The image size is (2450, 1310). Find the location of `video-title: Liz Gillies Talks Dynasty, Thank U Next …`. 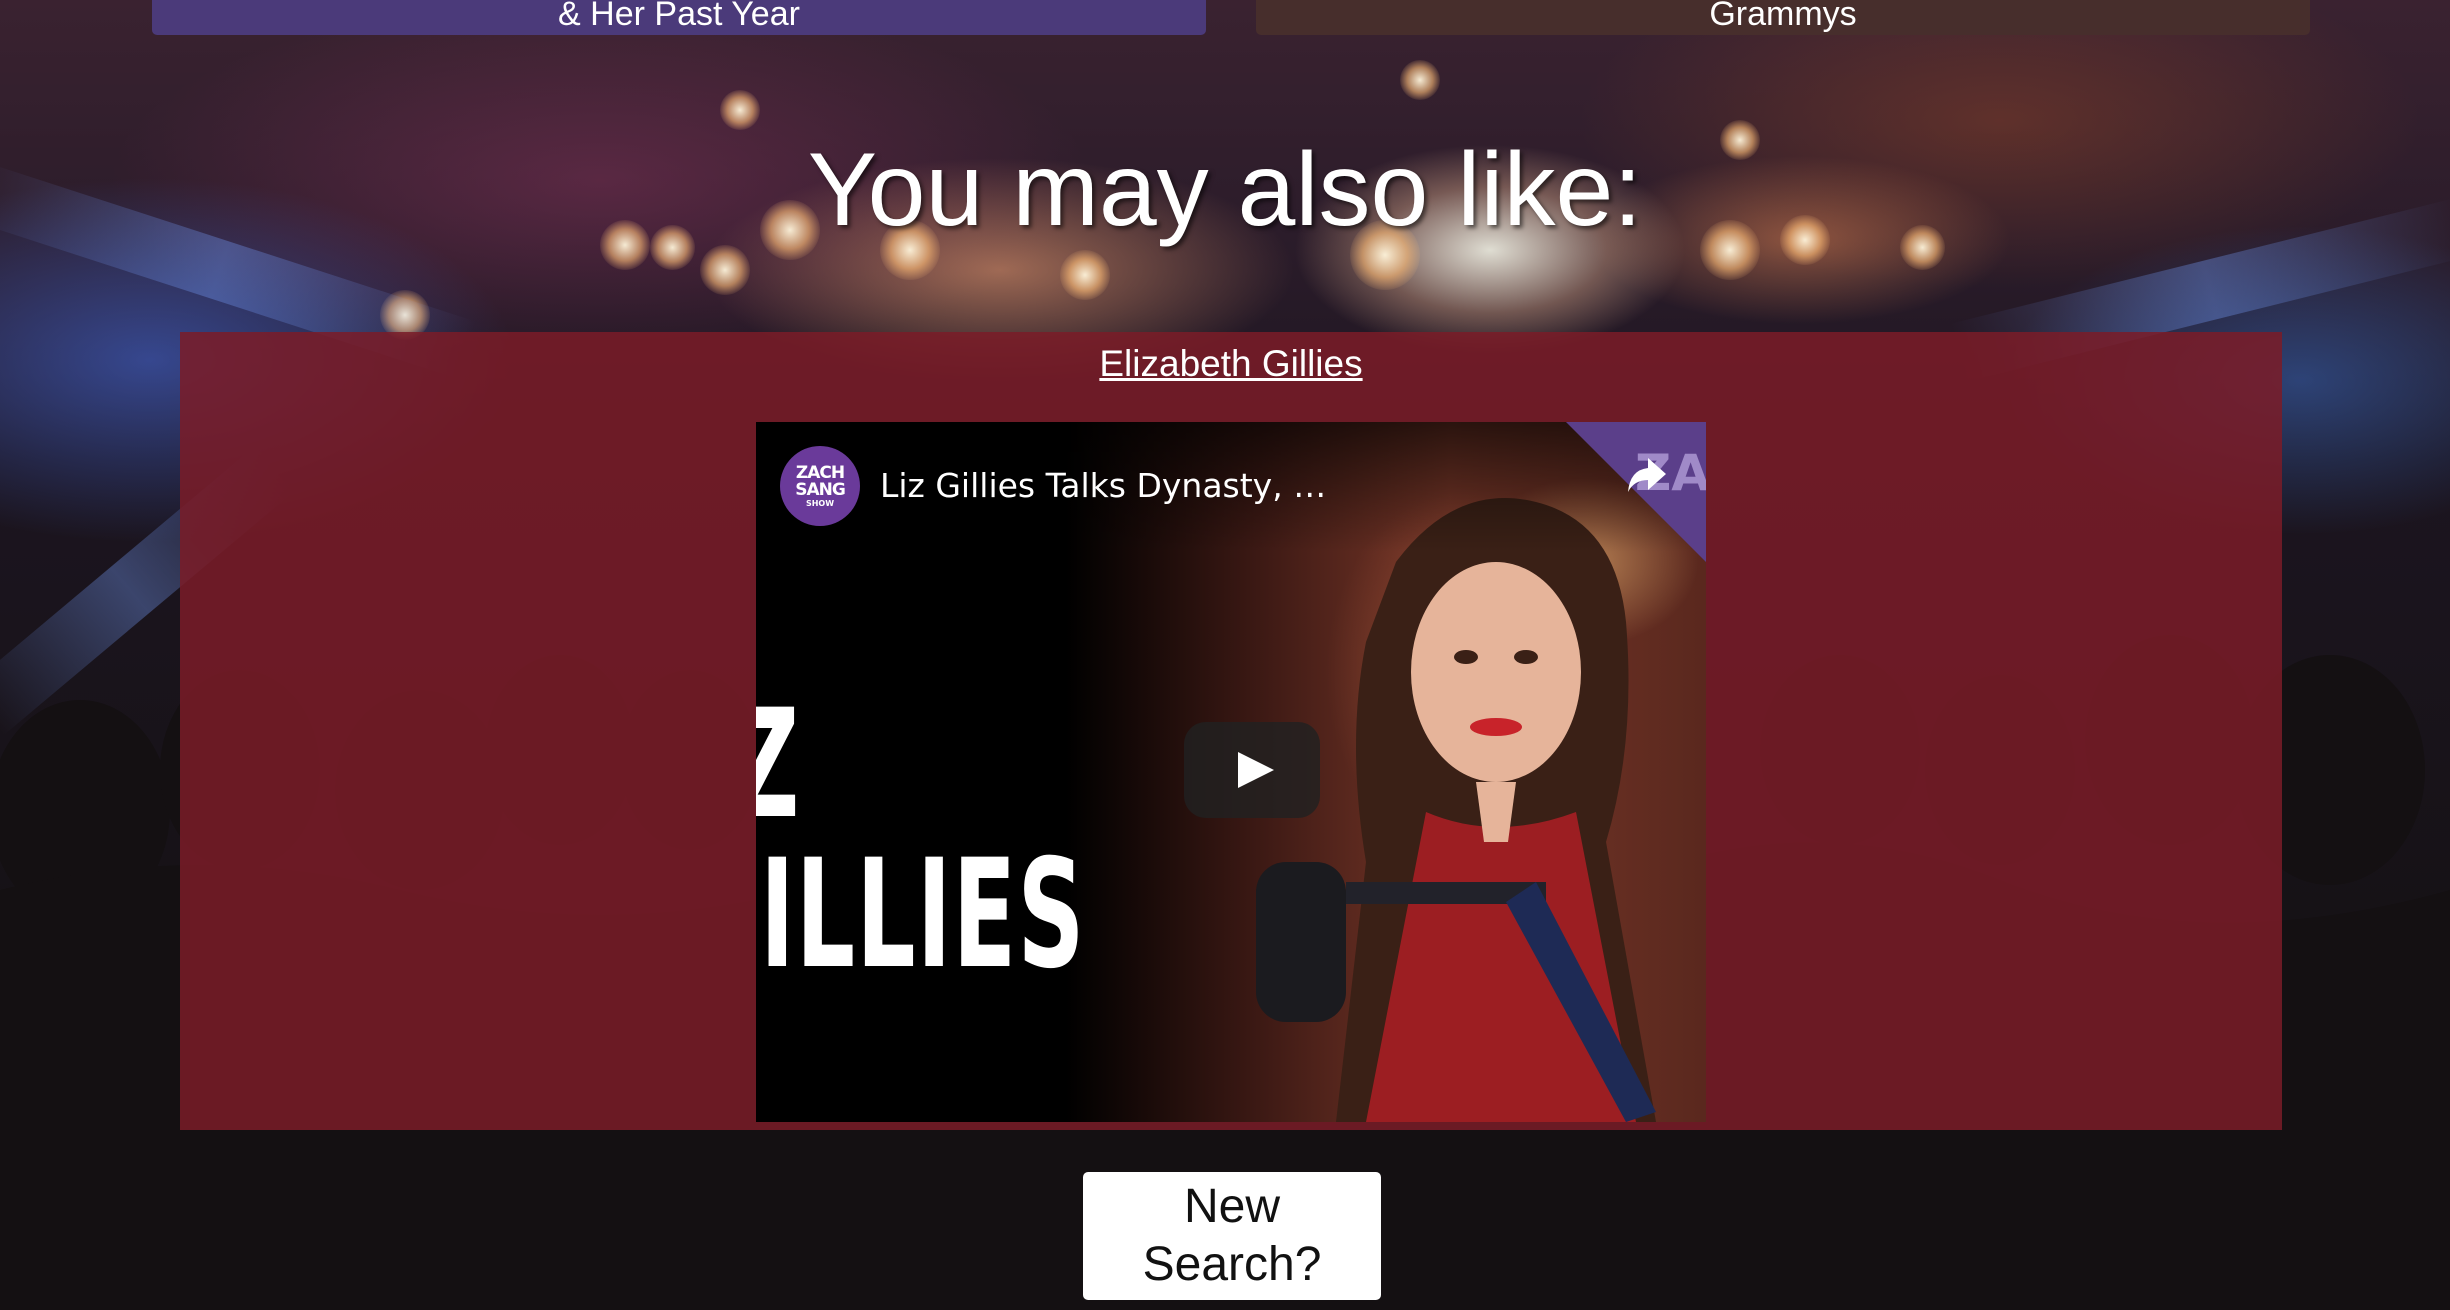

video-title: Liz Gillies Talks Dynasty, Thank U Next … is located at coordinates (1110, 486).